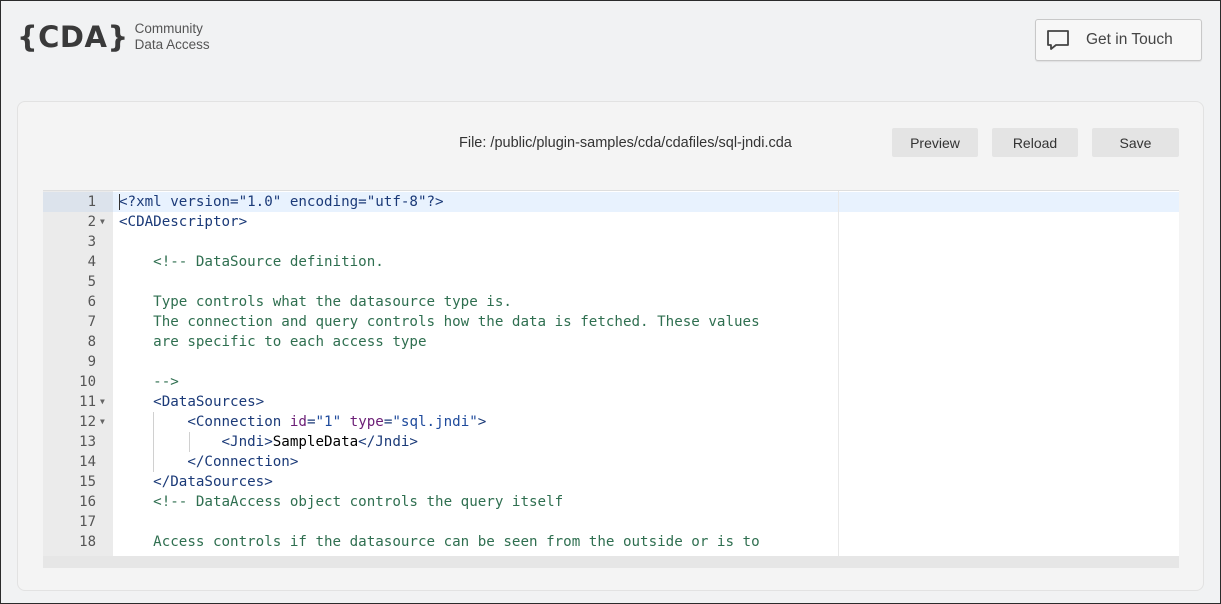 This screenshot has width=1221, height=604. I want to click on code-text: <DataSources>, so click(191, 402).